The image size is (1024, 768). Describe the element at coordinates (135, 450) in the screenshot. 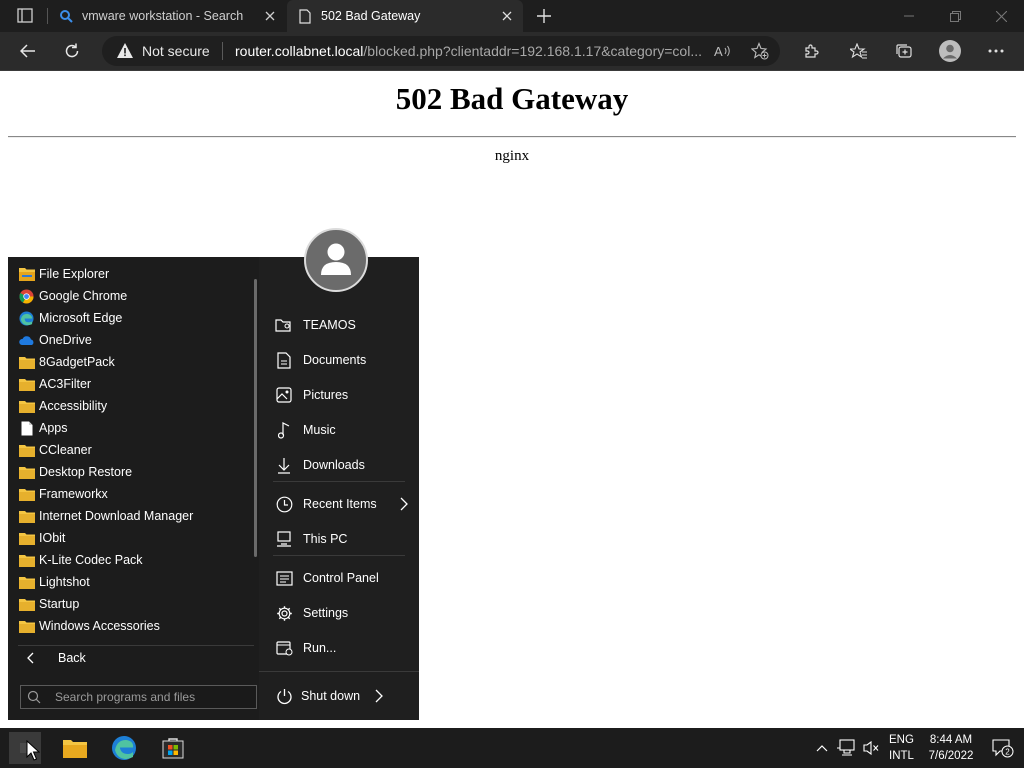

I see `program-item: CCleaner` at that location.